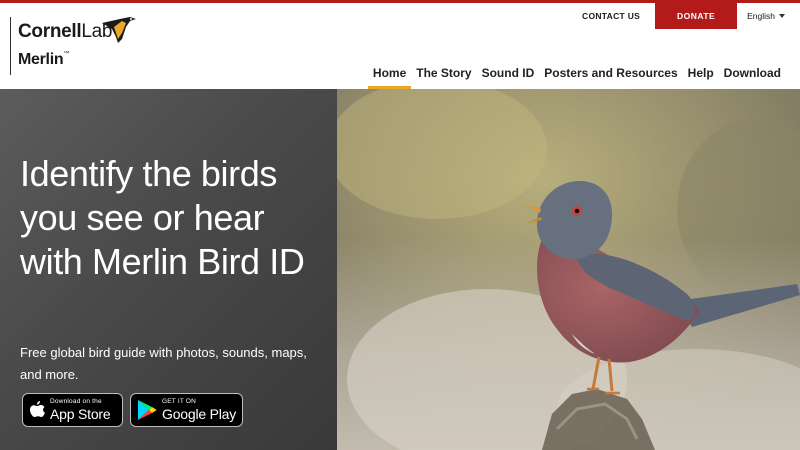 The height and width of the screenshot is (450, 800). I want to click on utility-bar: CONTACT US DONATE English, so click(683, 16).